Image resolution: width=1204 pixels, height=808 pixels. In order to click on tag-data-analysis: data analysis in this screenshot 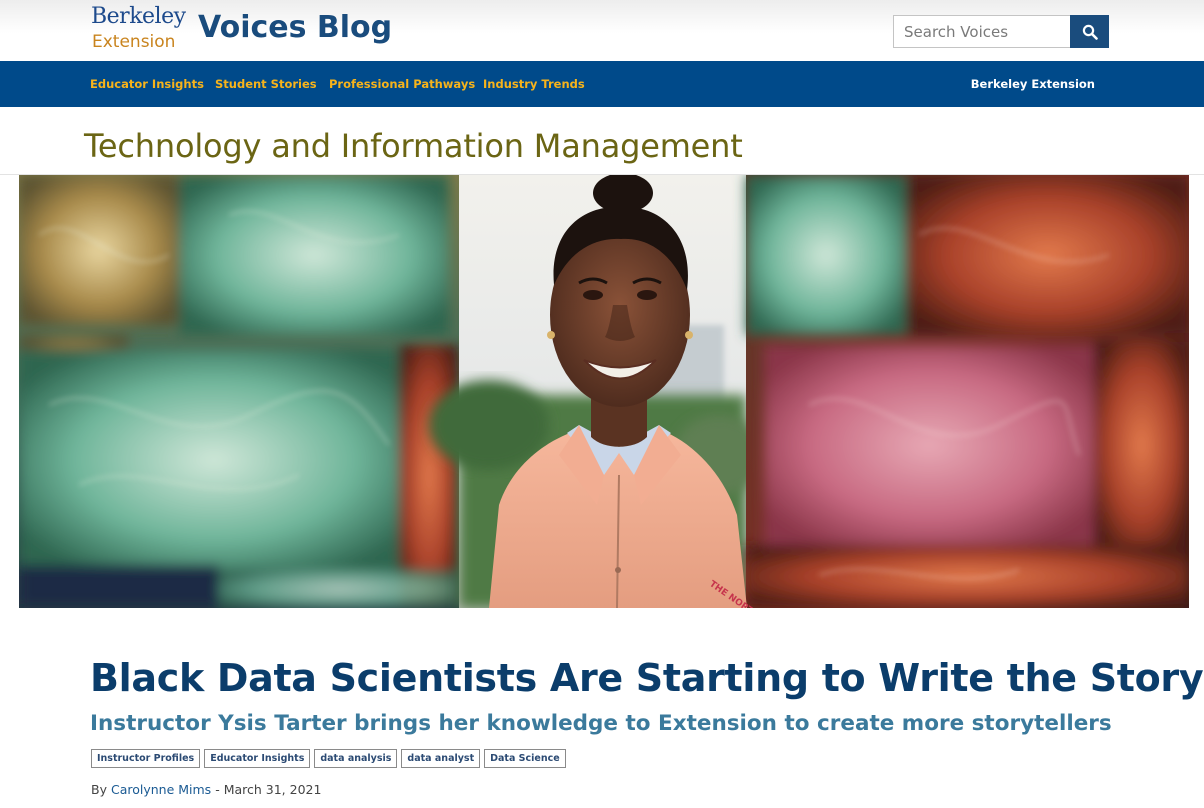, I will do `click(356, 758)`.